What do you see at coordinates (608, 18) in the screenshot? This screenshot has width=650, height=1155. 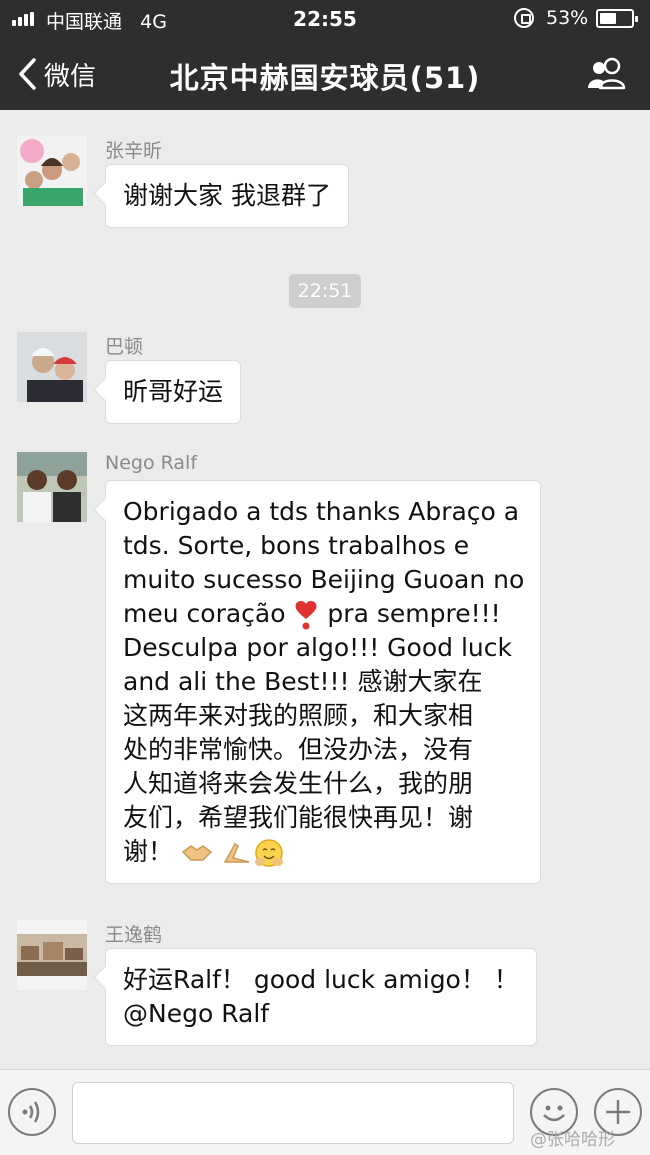 I see `battery-level` at bounding box center [608, 18].